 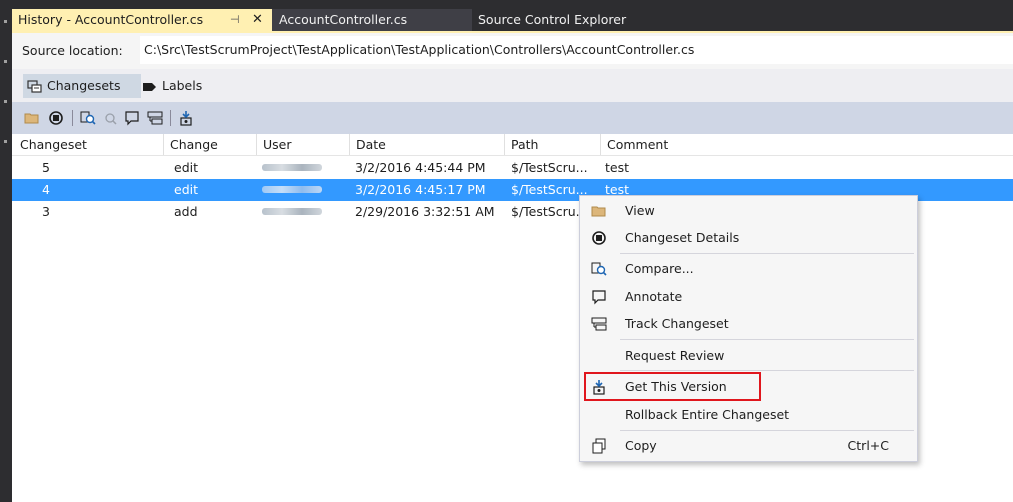 I want to click on column-header-user: User, so click(x=303, y=144).